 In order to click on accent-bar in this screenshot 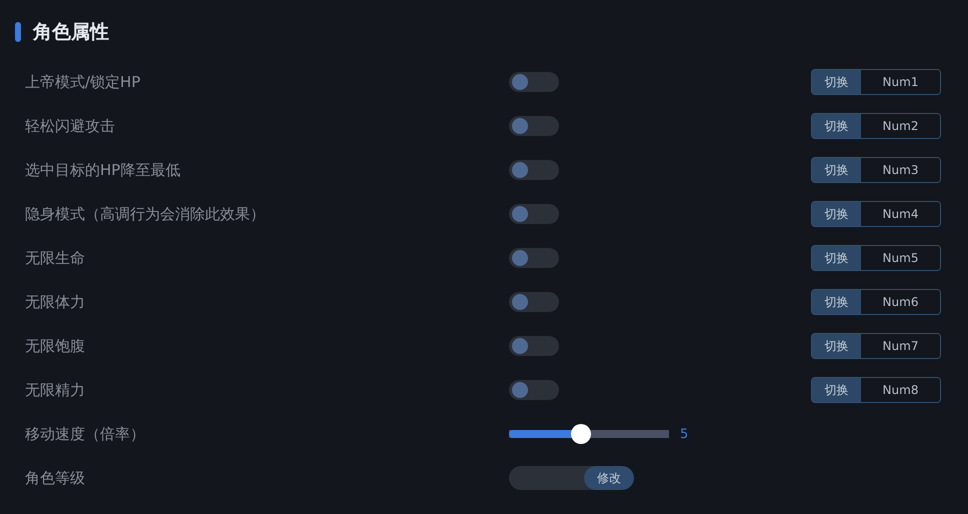, I will do `click(18, 32)`.